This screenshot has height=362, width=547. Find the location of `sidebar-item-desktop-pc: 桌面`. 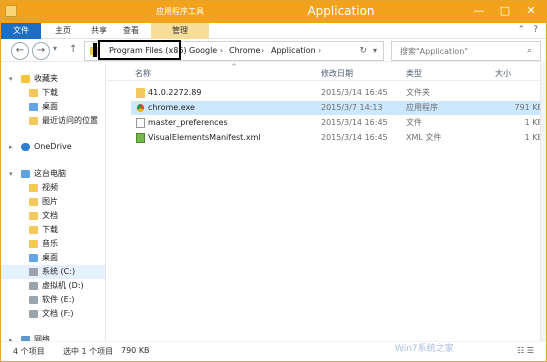

sidebar-item-desktop-pc: 桌面 is located at coordinates (53, 258).